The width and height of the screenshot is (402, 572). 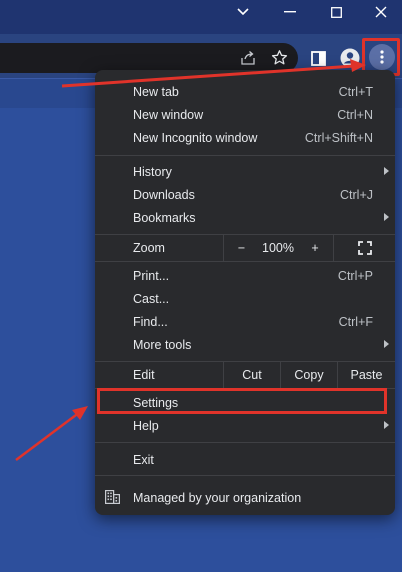 What do you see at coordinates (213, 73) in the screenshot?
I see `arrow-to-menu-button` at bounding box center [213, 73].